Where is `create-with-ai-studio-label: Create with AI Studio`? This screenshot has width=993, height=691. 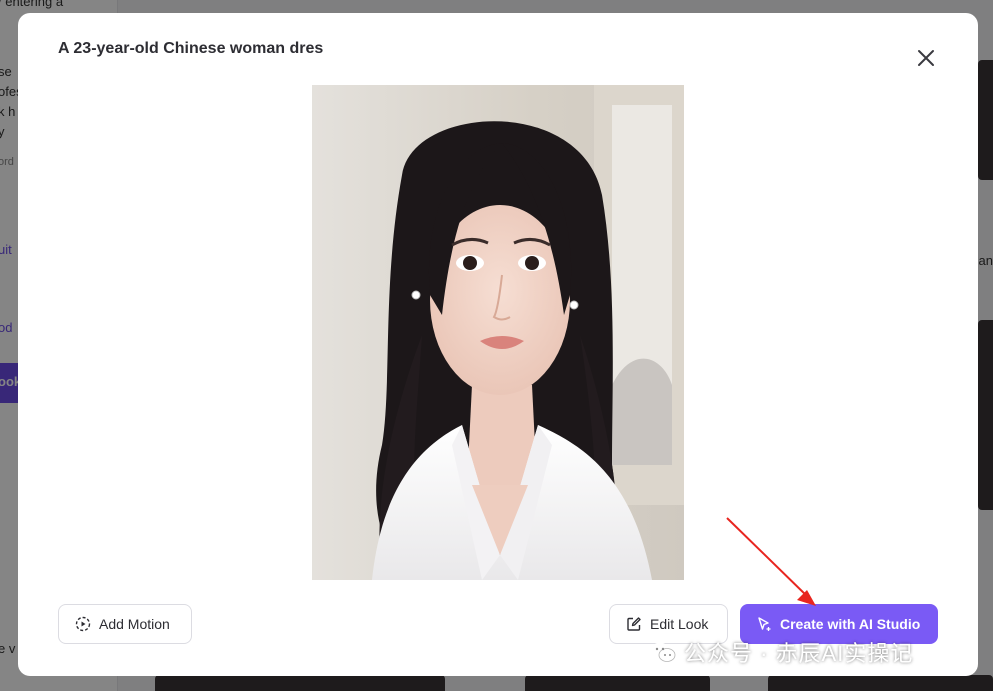 create-with-ai-studio-label: Create with AI Studio is located at coordinates (850, 624).